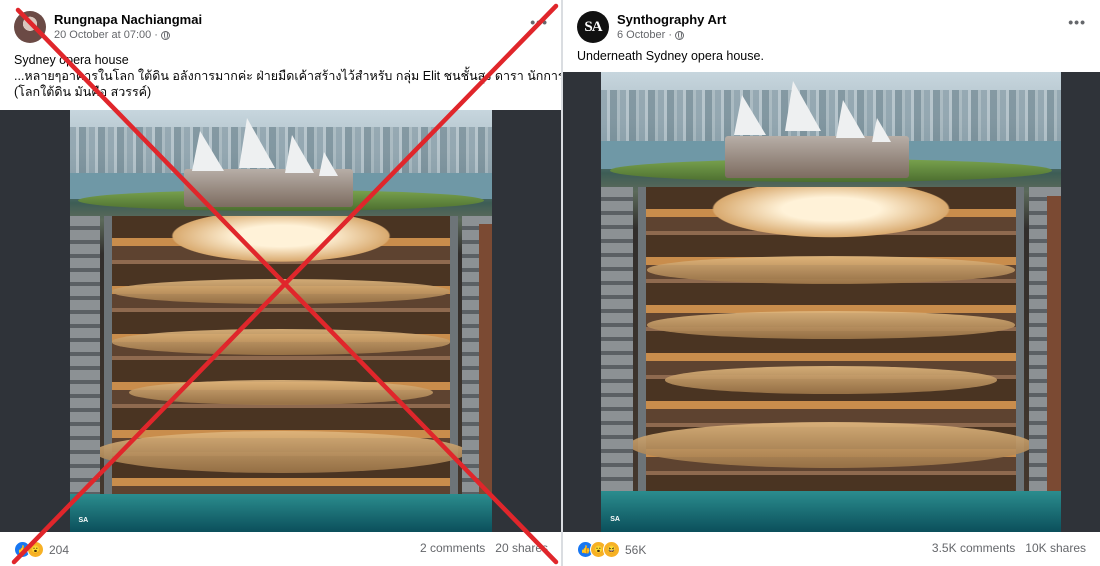  What do you see at coordinates (102, 35) in the screenshot?
I see `post-timestamp: 20 October at 07:00` at bounding box center [102, 35].